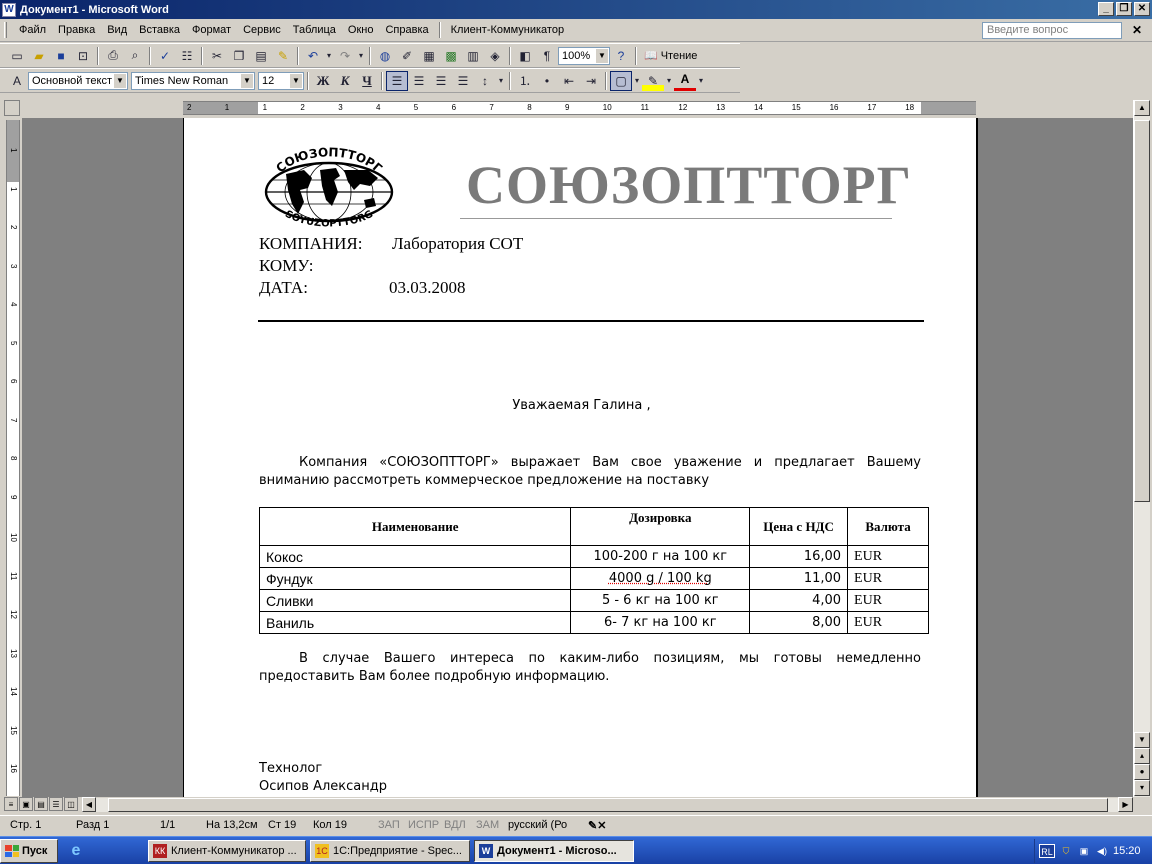 This screenshot has width=1152, height=864. I want to click on scroll-left-icon: ◀, so click(89, 804).